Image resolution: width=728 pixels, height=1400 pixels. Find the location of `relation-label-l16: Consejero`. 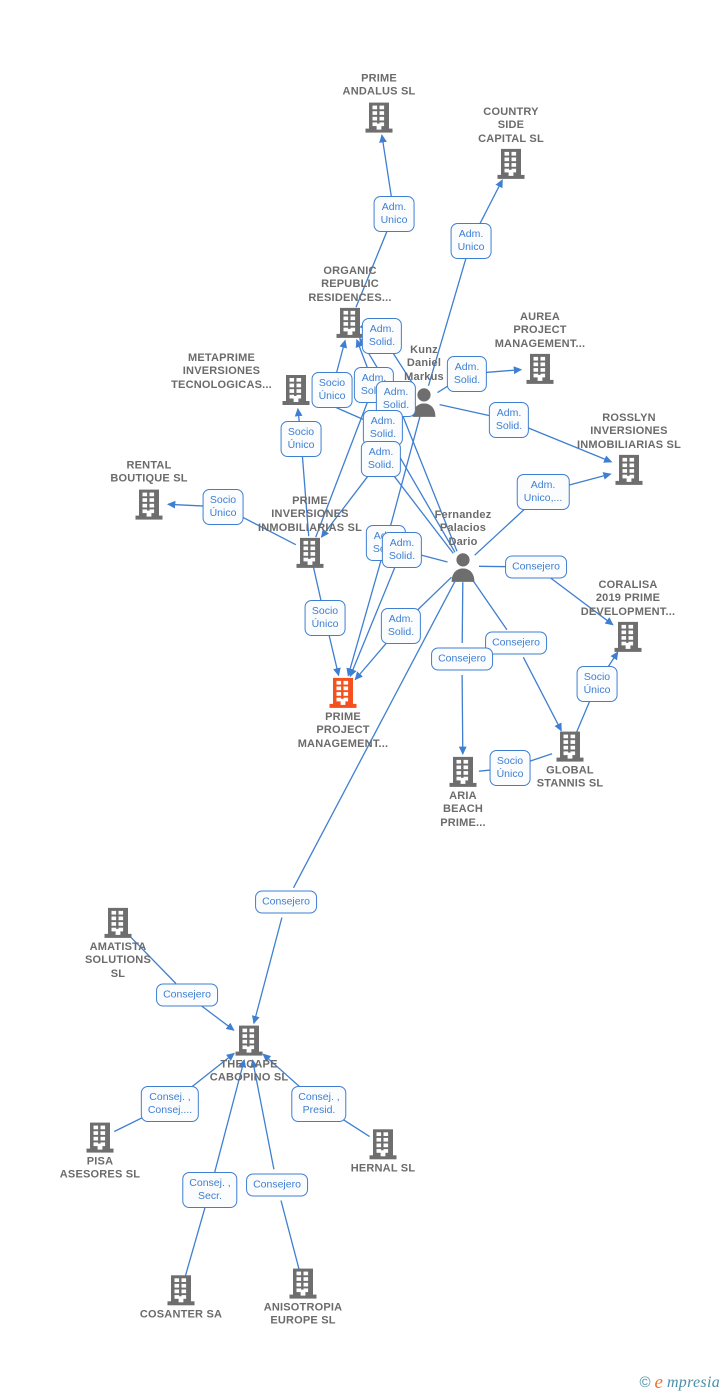

relation-label-l16: Consejero is located at coordinates (536, 567).